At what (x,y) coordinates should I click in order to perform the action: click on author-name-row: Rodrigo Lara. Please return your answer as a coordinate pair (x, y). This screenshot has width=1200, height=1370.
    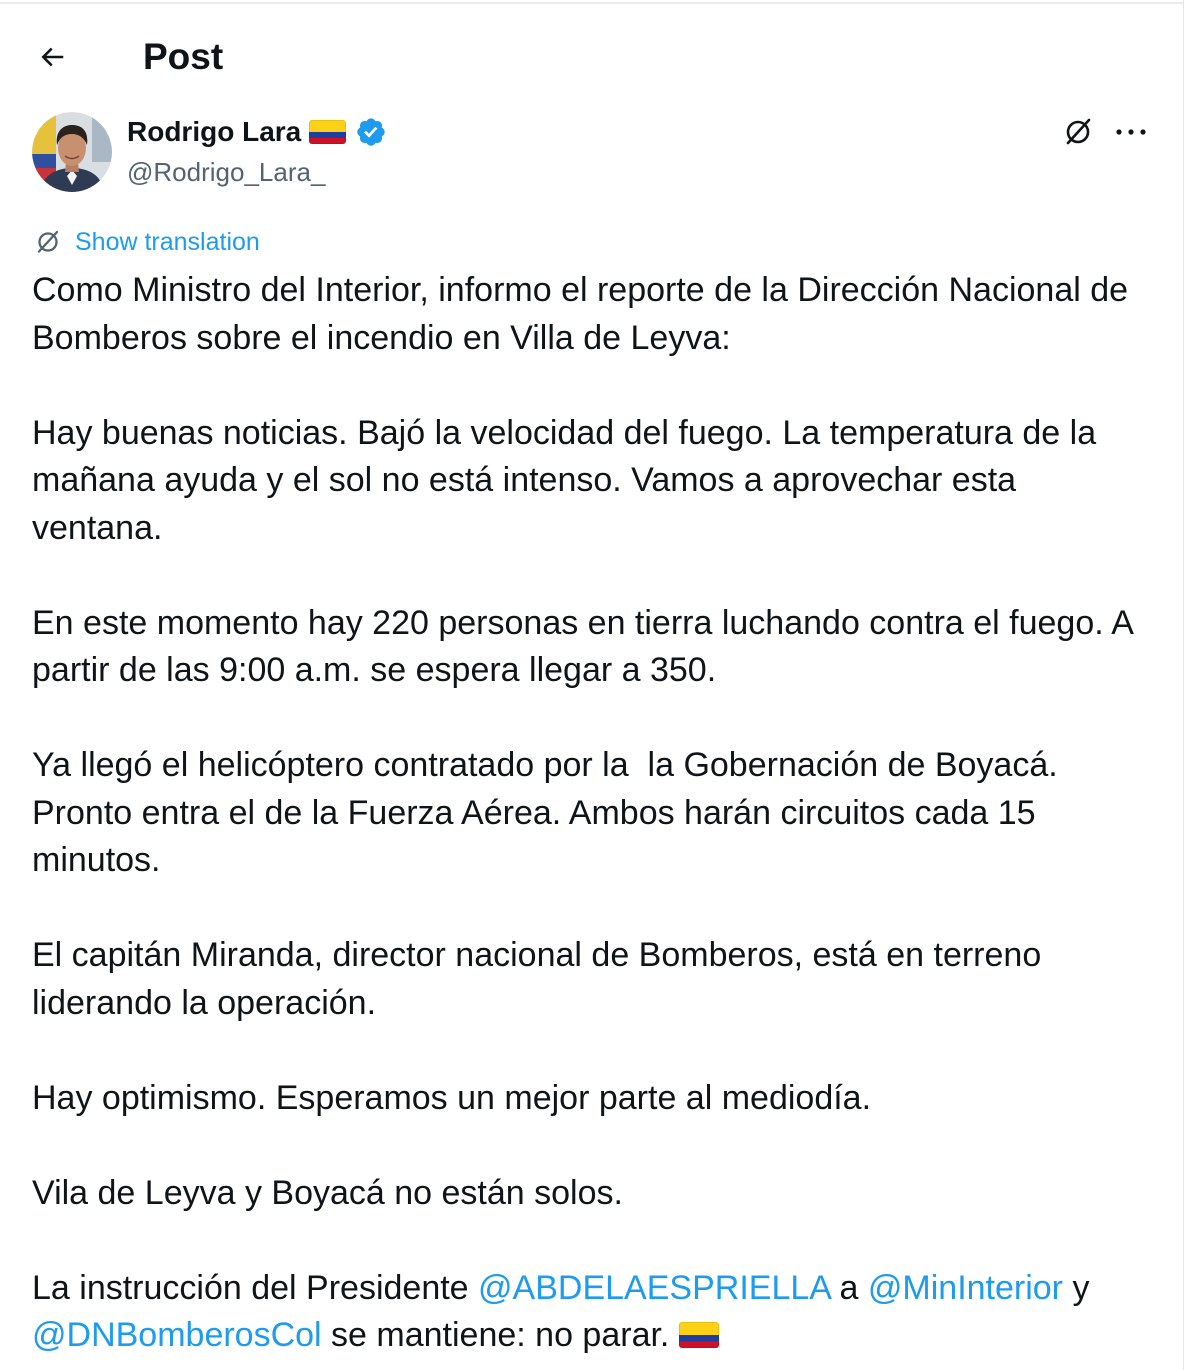
    Looking at the image, I should click on (257, 132).